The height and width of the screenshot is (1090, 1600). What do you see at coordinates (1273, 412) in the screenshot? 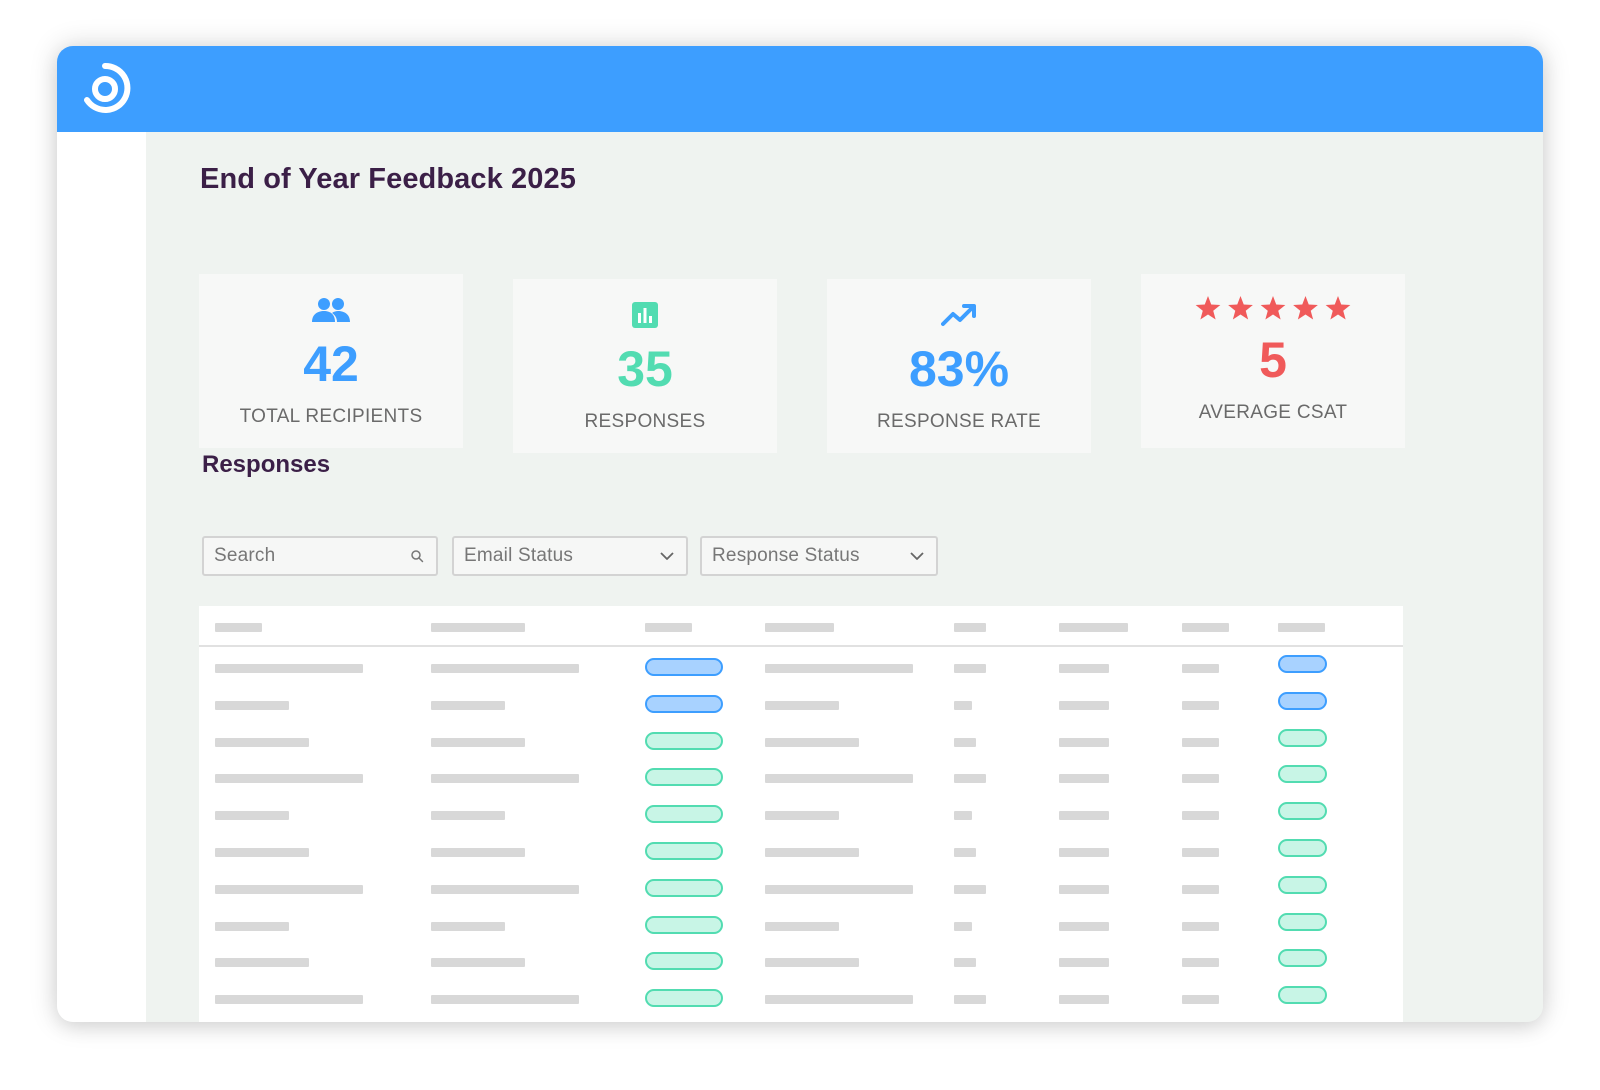
I see `stat-label: AVERAGE CSAT` at bounding box center [1273, 412].